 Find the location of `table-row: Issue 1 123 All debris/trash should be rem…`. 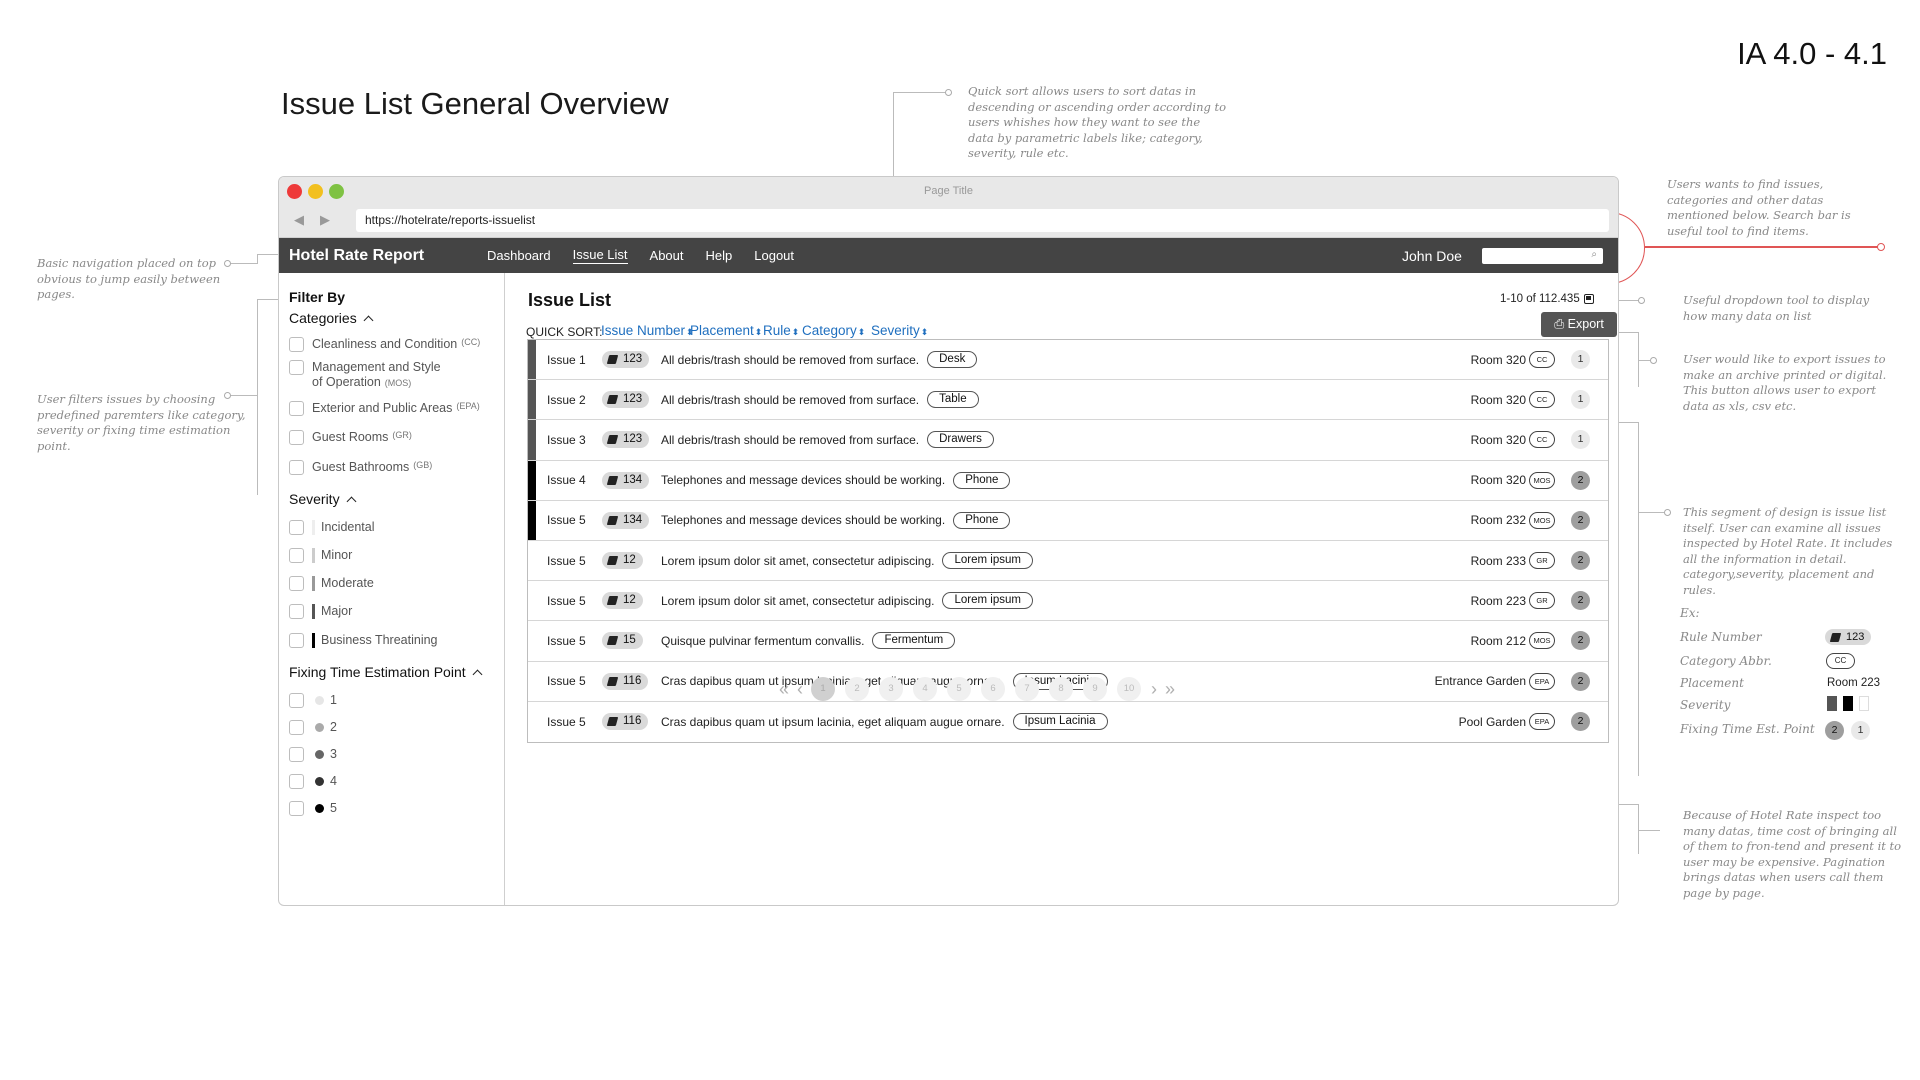

table-row: Issue 1 123 All debris/trash should be rem… is located at coordinates (1068, 360).